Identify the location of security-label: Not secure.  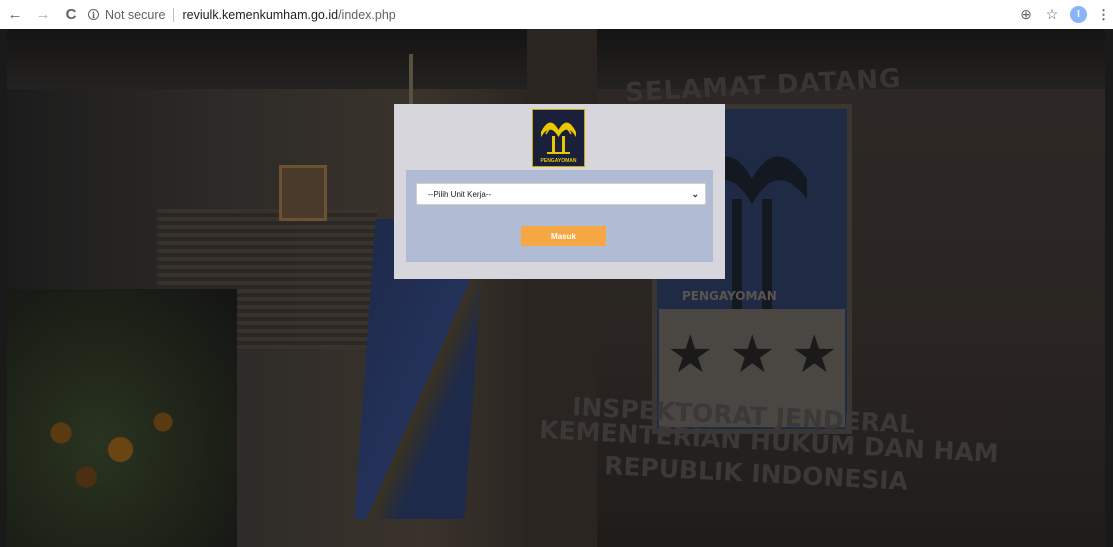
(135, 14).